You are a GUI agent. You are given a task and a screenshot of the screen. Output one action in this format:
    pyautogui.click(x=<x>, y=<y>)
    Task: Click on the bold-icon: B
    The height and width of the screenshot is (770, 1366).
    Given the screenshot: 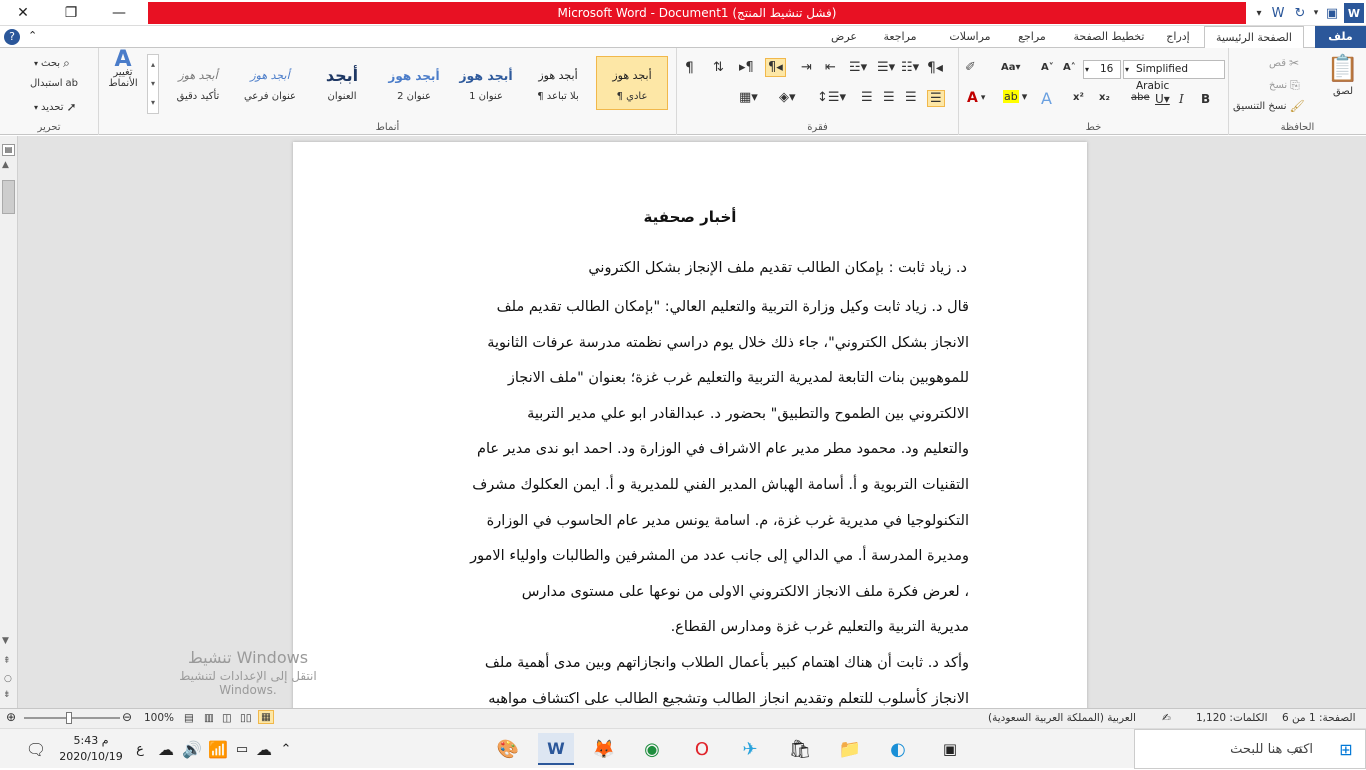 What is the action you would take?
    pyautogui.click(x=1205, y=99)
    